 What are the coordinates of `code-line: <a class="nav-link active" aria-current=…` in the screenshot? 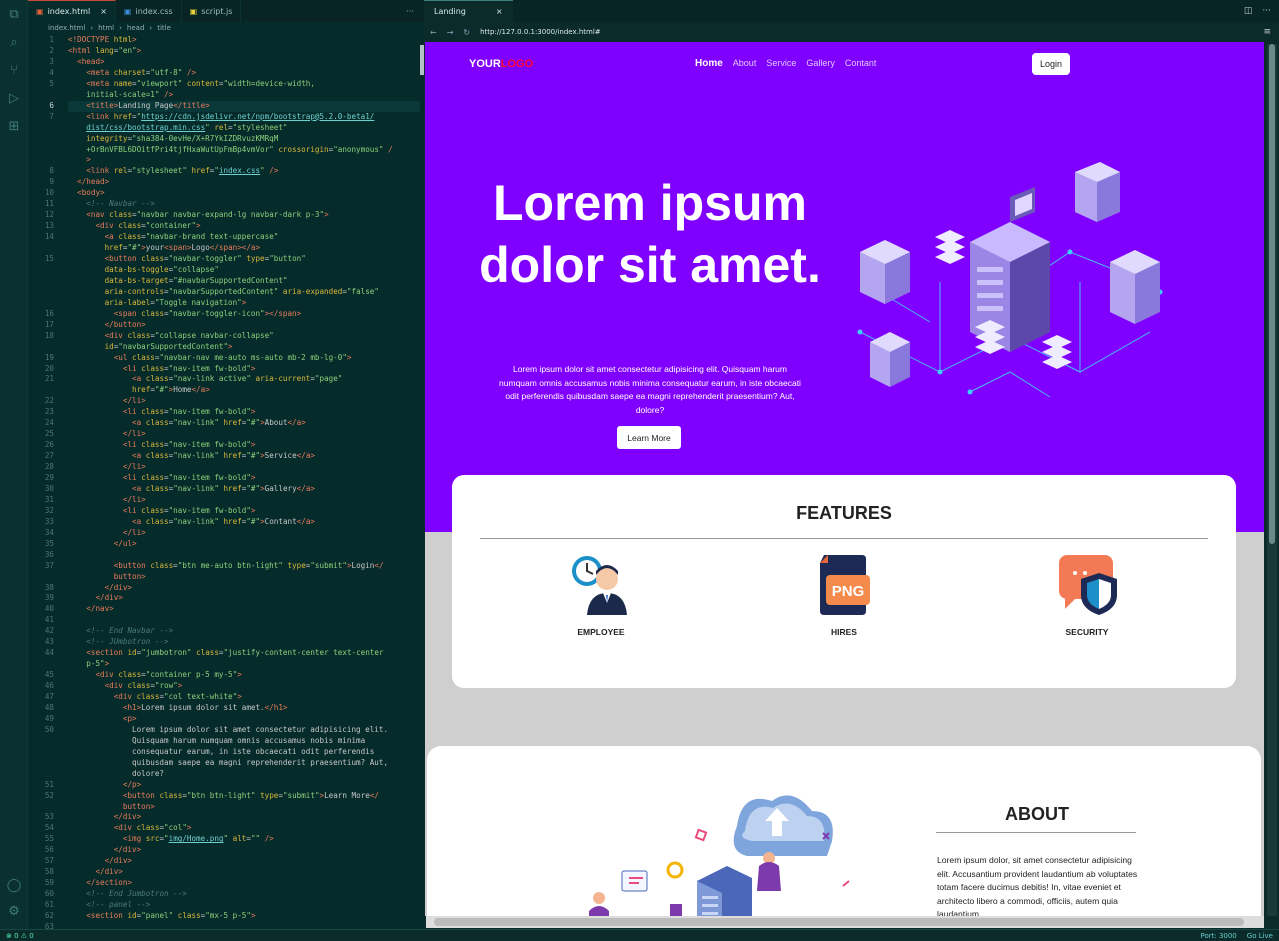 It's located at (205, 379).